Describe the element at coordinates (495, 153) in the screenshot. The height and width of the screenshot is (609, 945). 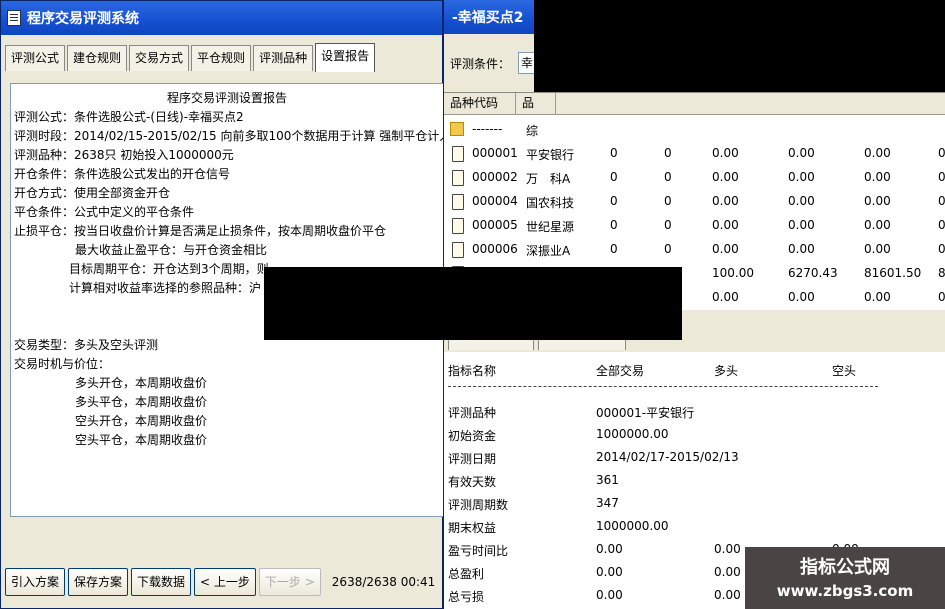
I see `grid-cell-code: 000001` at that location.